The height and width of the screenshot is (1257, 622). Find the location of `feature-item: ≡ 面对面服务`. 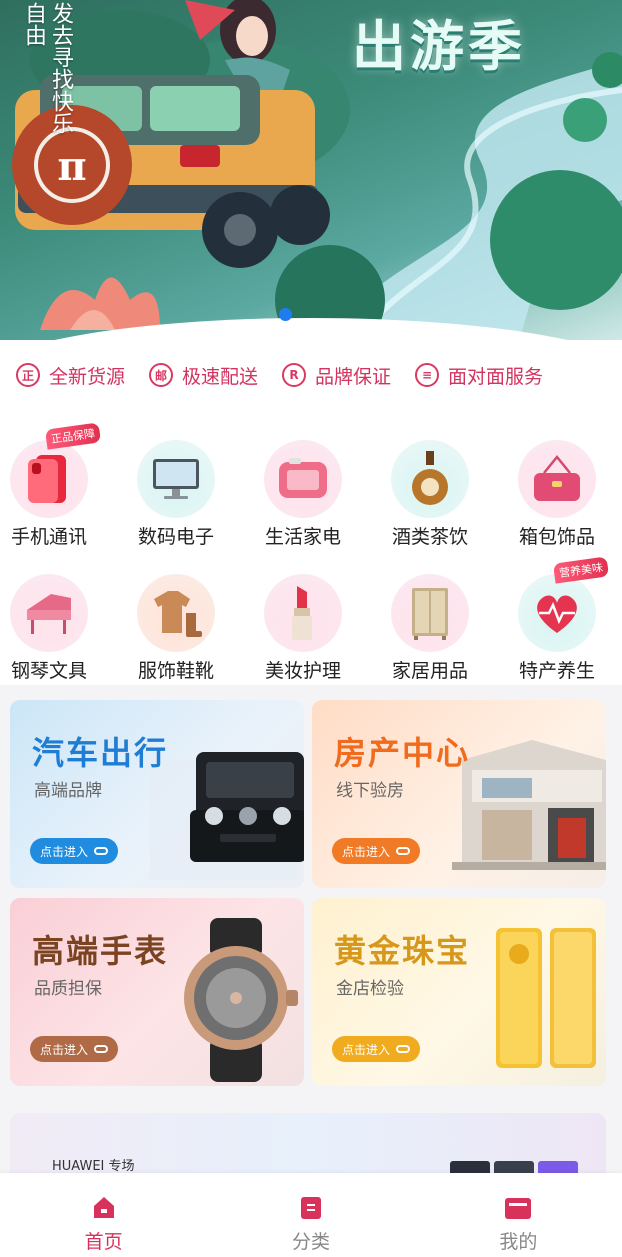

feature-item: ≡ 面对面服务 is located at coordinates (479, 375).